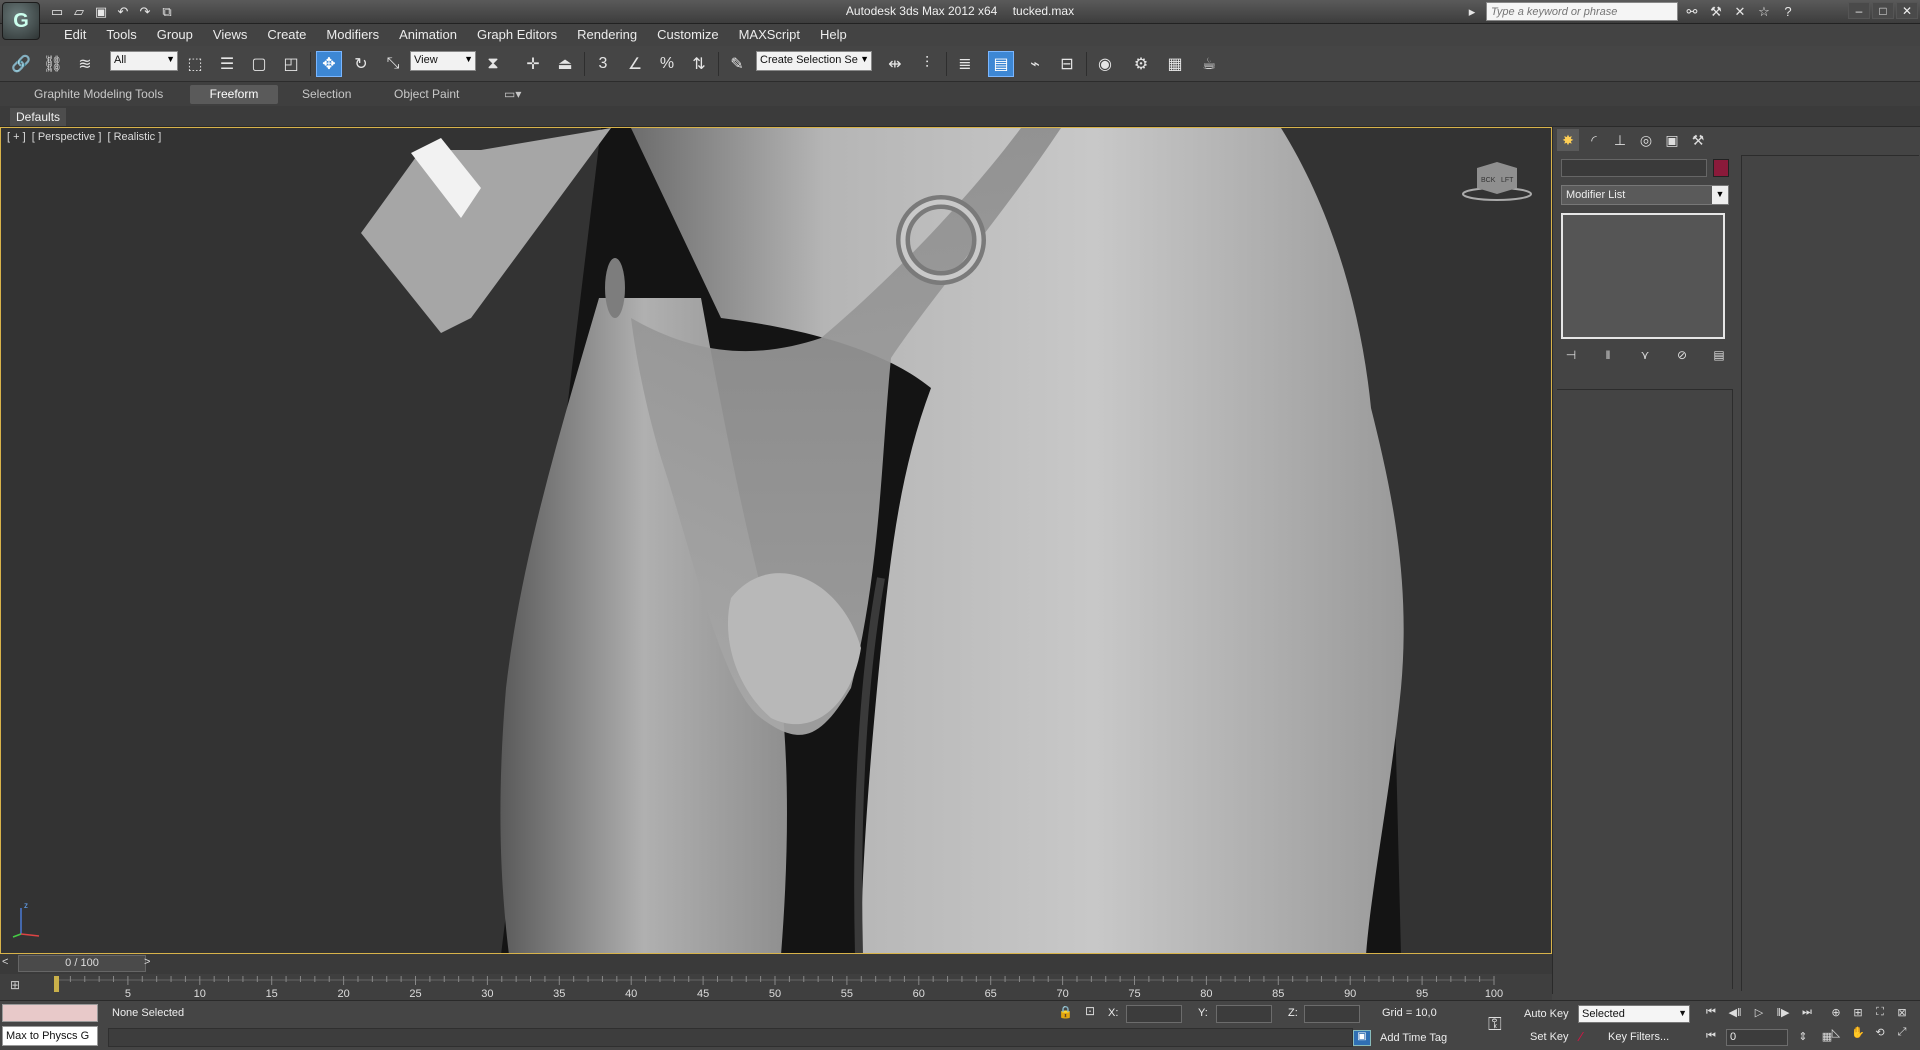  What do you see at coordinates (227, 64) in the screenshot?
I see `select-by-name-icon: ☰` at bounding box center [227, 64].